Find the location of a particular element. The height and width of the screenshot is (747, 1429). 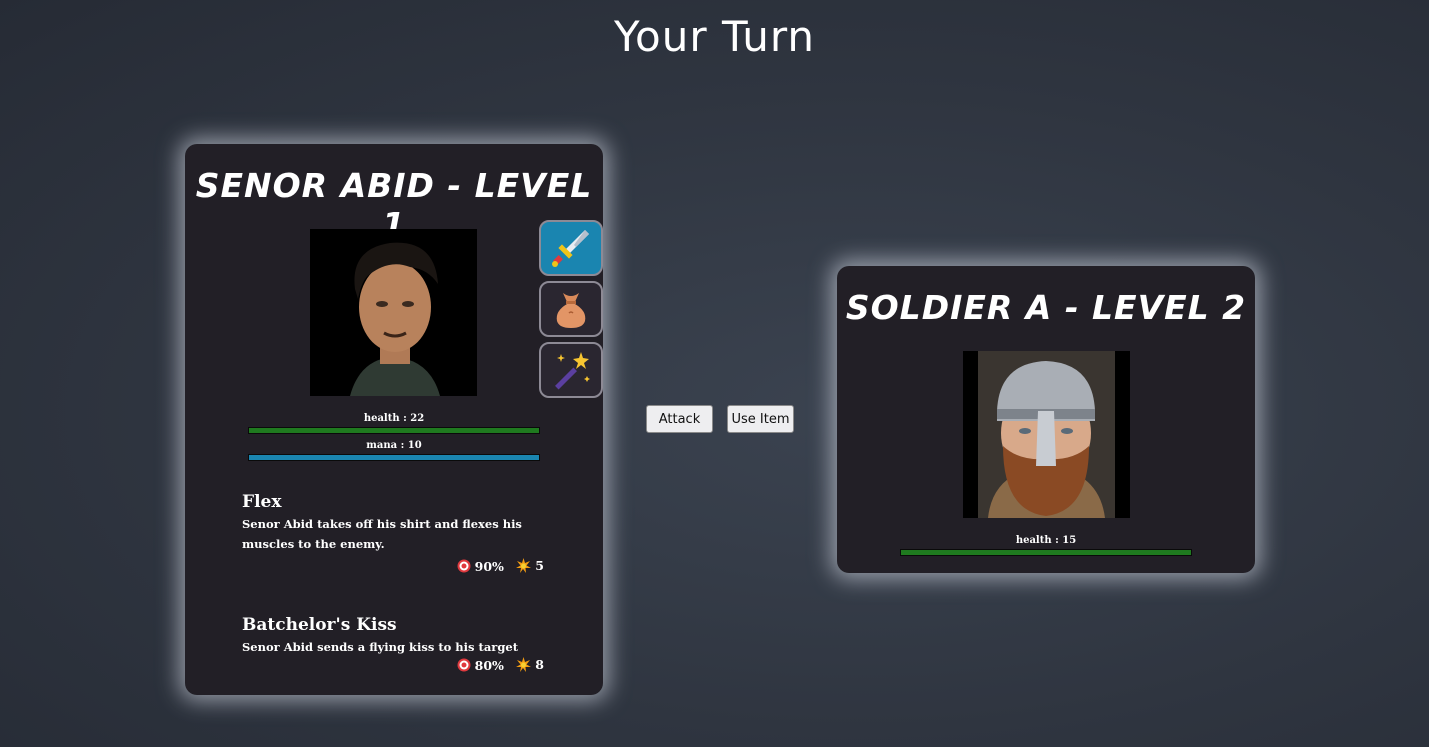

magic-mode-button is located at coordinates (571, 370).